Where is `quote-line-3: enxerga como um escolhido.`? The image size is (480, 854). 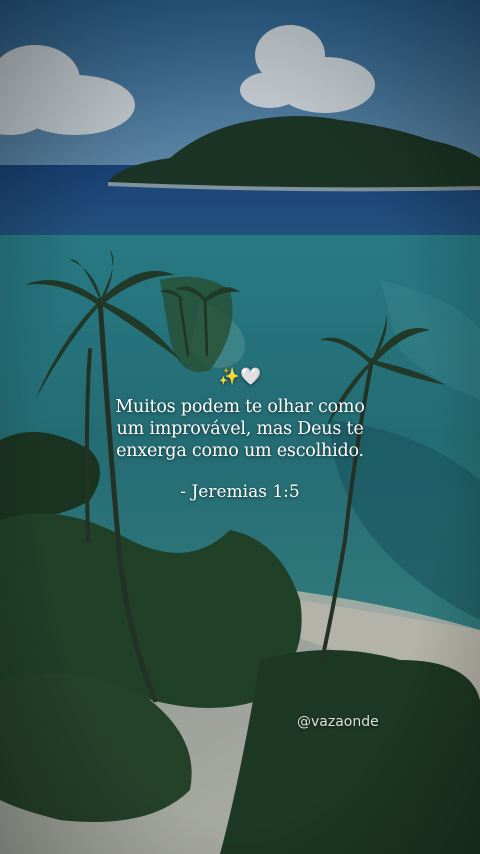
quote-line-3: enxerga como um escolhido. is located at coordinates (240, 451).